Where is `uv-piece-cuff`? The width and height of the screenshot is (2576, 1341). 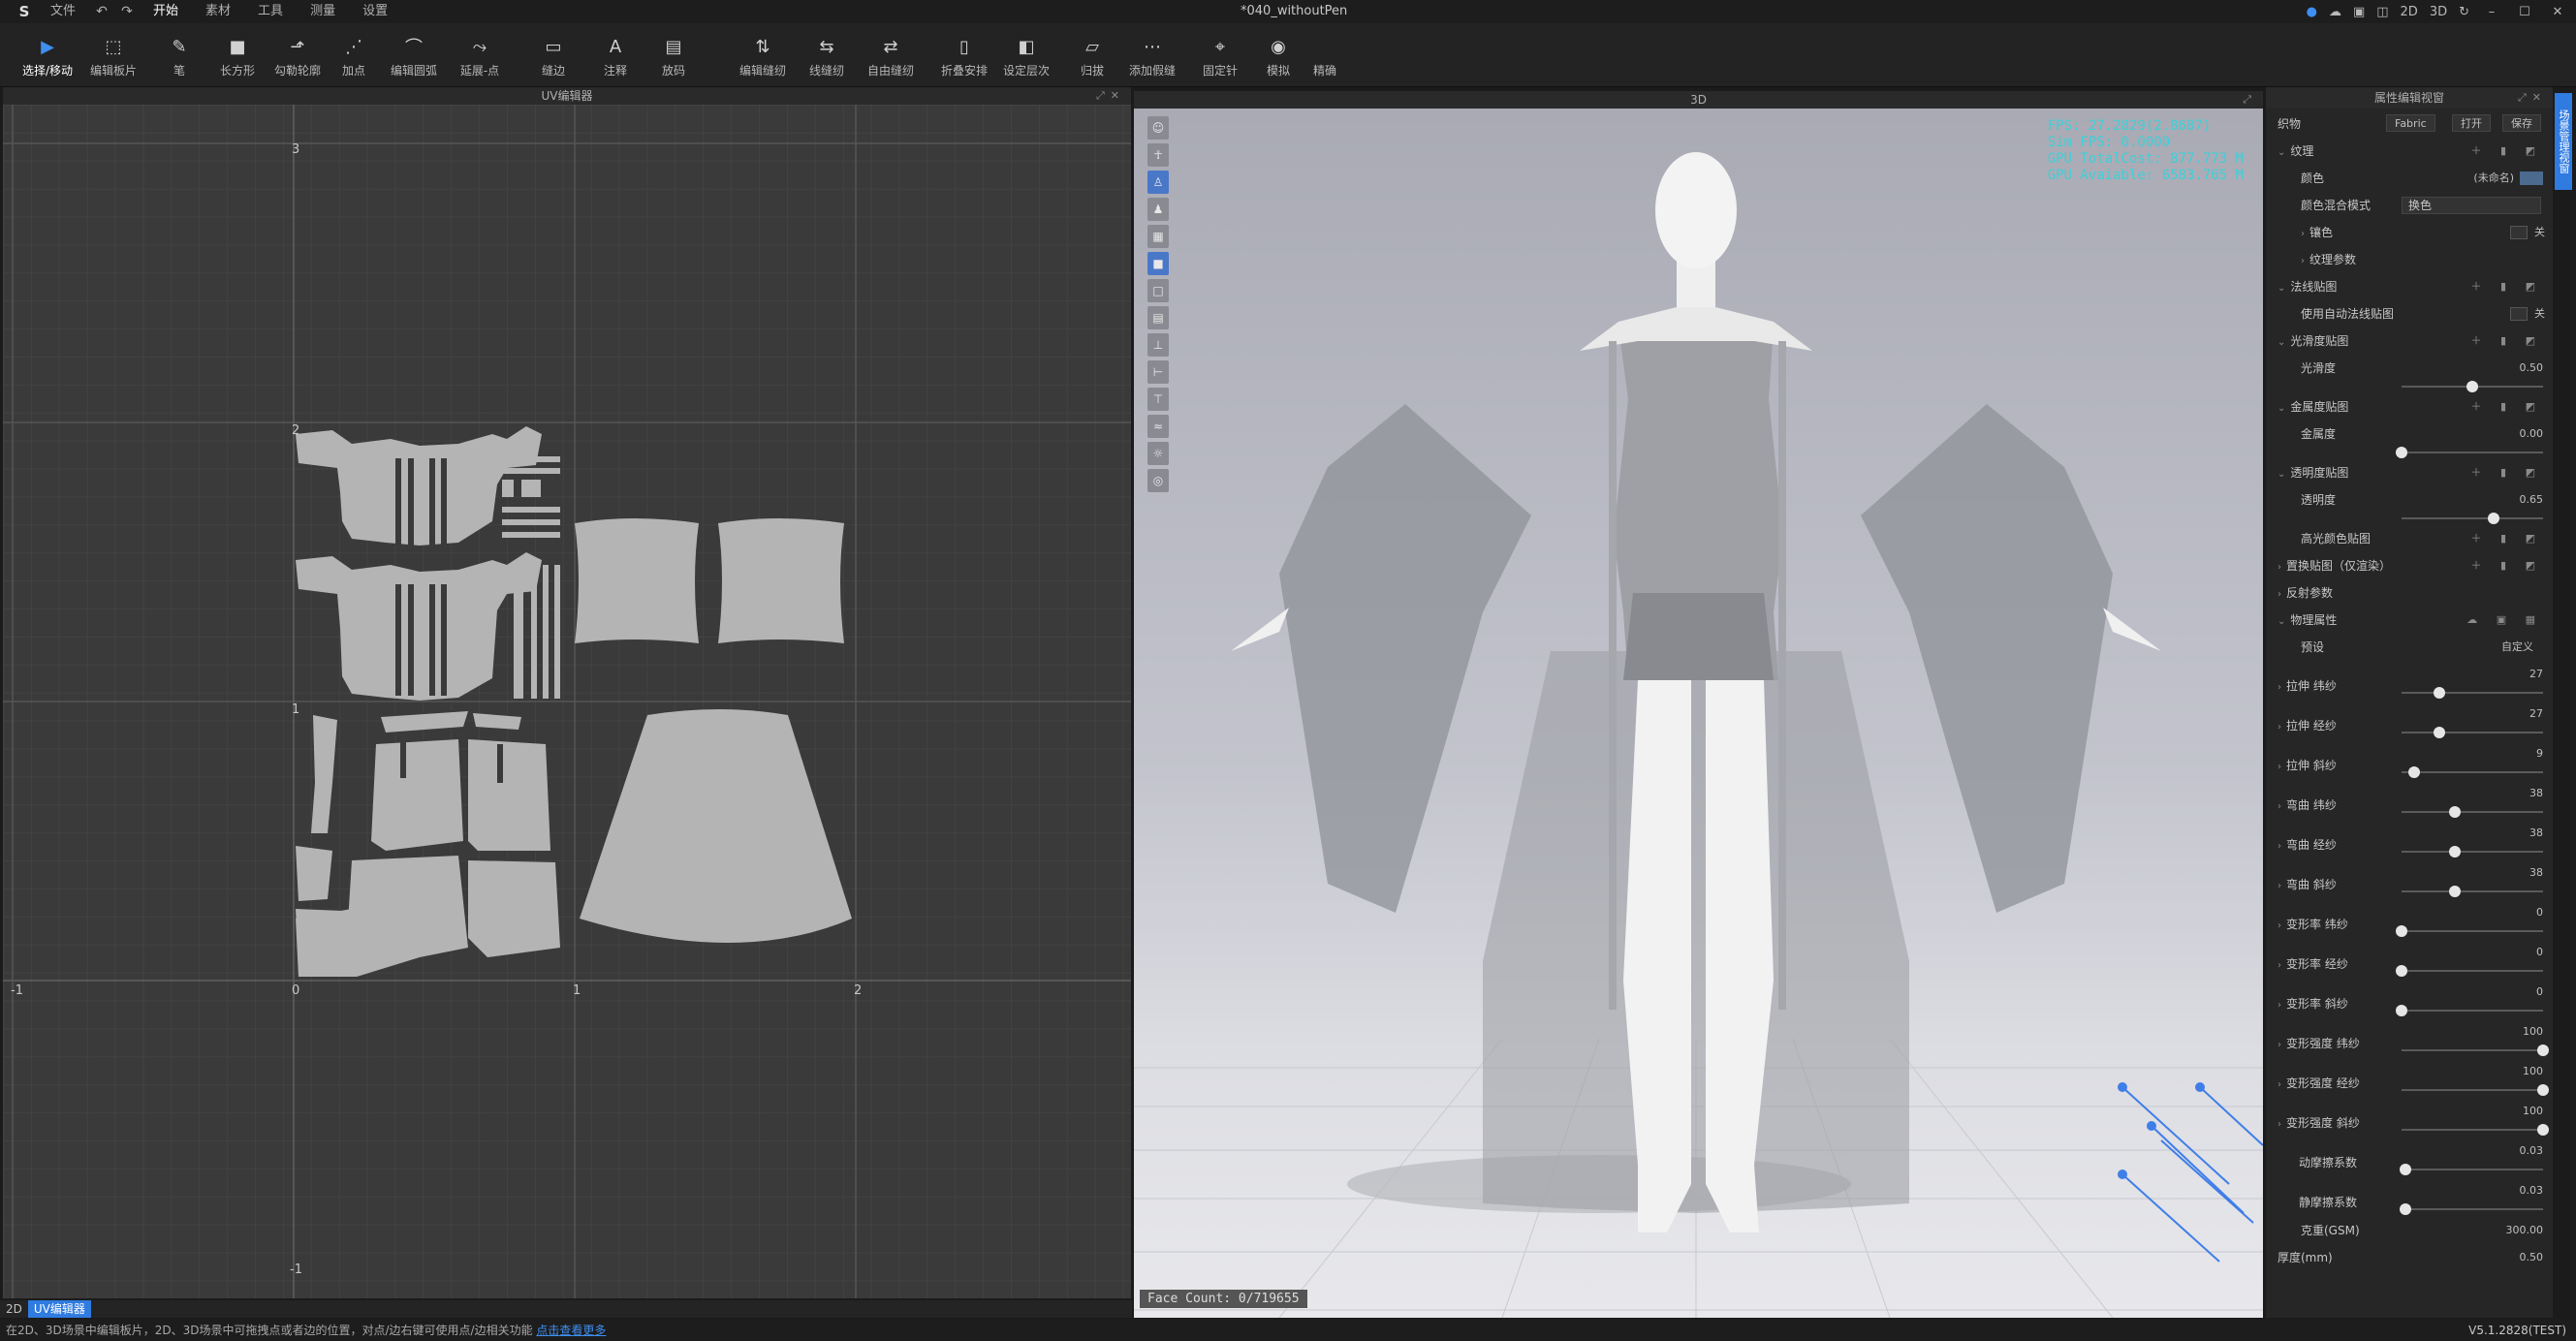 uv-piece-cuff is located at coordinates (314, 873).